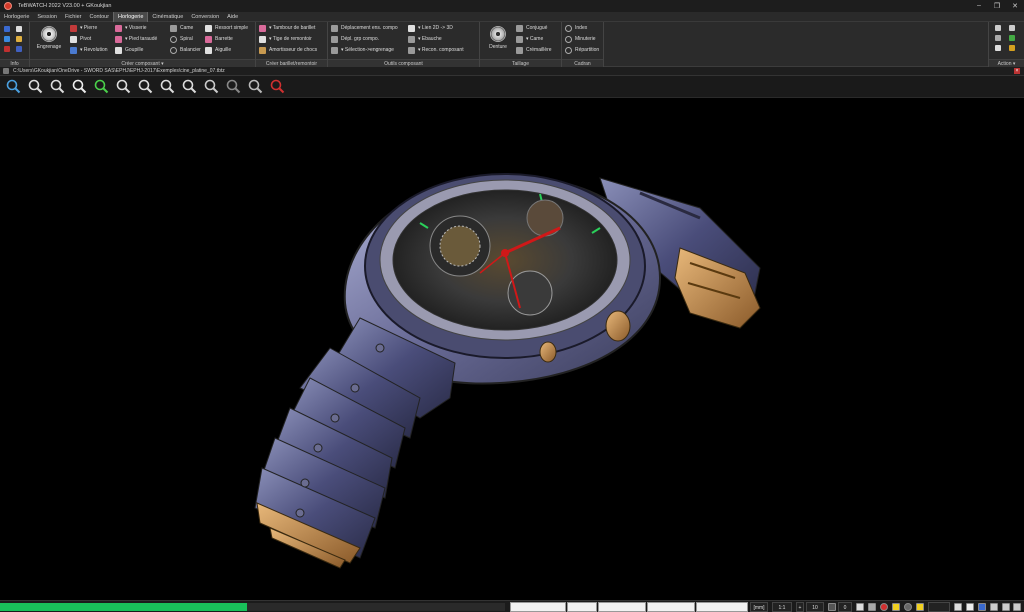 The height and width of the screenshot is (612, 1024). What do you see at coordinates (498, 38) in the screenshot?
I see `denture-button: Denture` at bounding box center [498, 38].